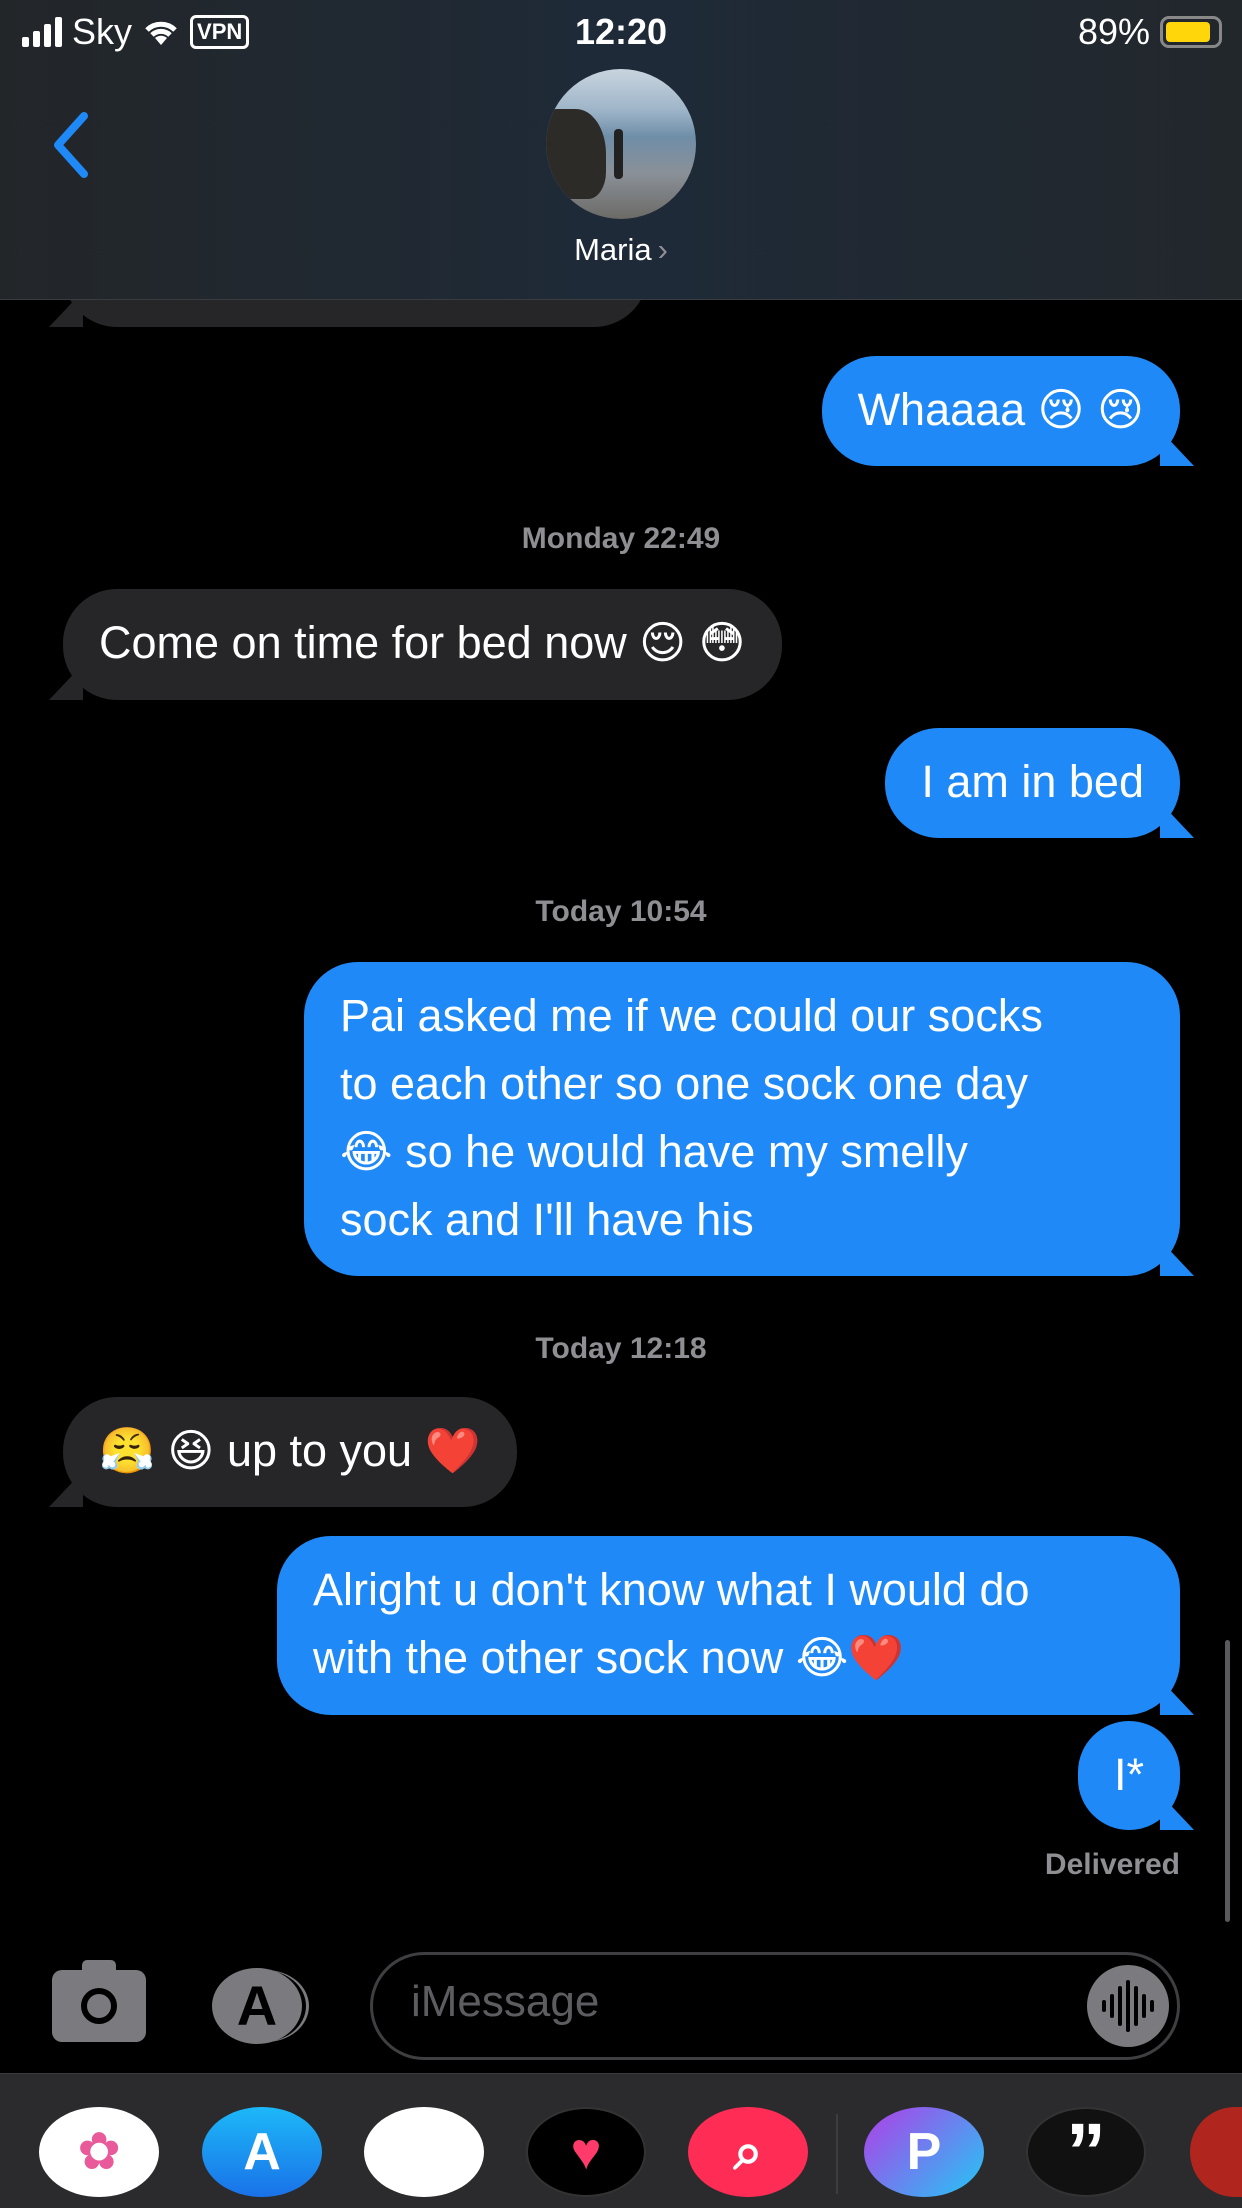  What do you see at coordinates (662, 249) in the screenshot?
I see `chevron-right-icon: ›` at bounding box center [662, 249].